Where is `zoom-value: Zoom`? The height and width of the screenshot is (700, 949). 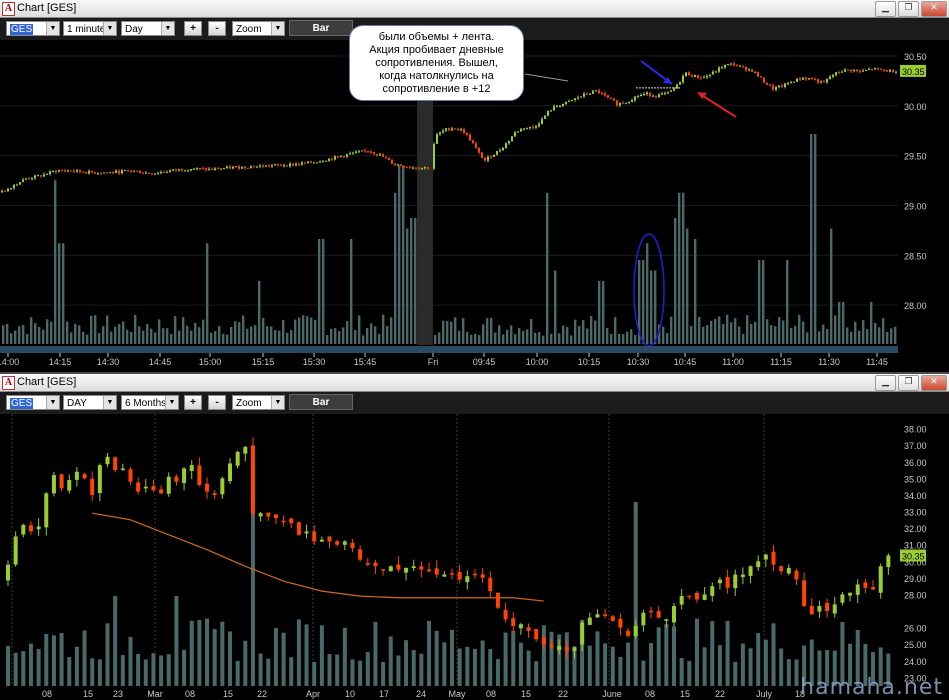 zoom-value: Zoom is located at coordinates (249, 29).